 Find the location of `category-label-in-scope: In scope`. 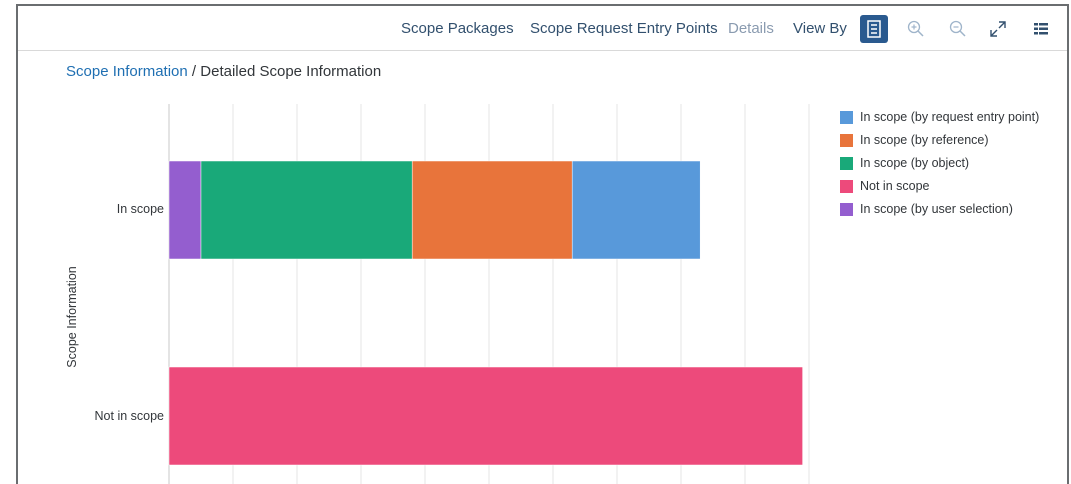

category-label-in-scope: In scope is located at coordinates (140, 209).